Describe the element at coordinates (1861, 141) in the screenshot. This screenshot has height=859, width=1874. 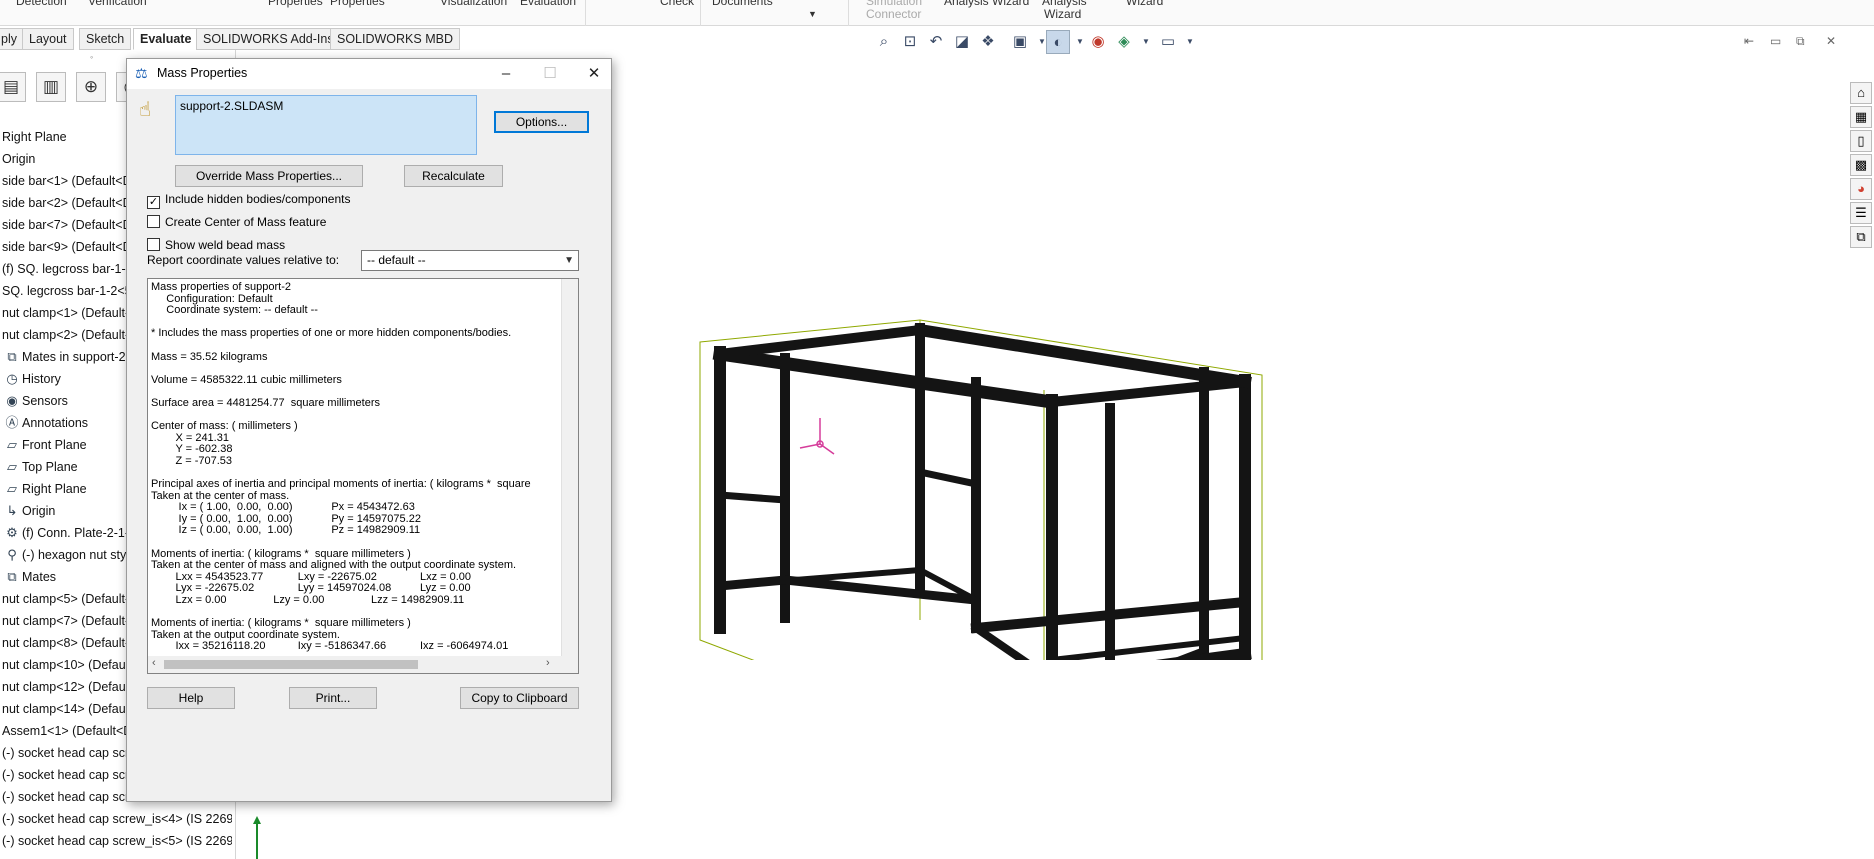
I see `file-explorer-icon: ▯` at that location.